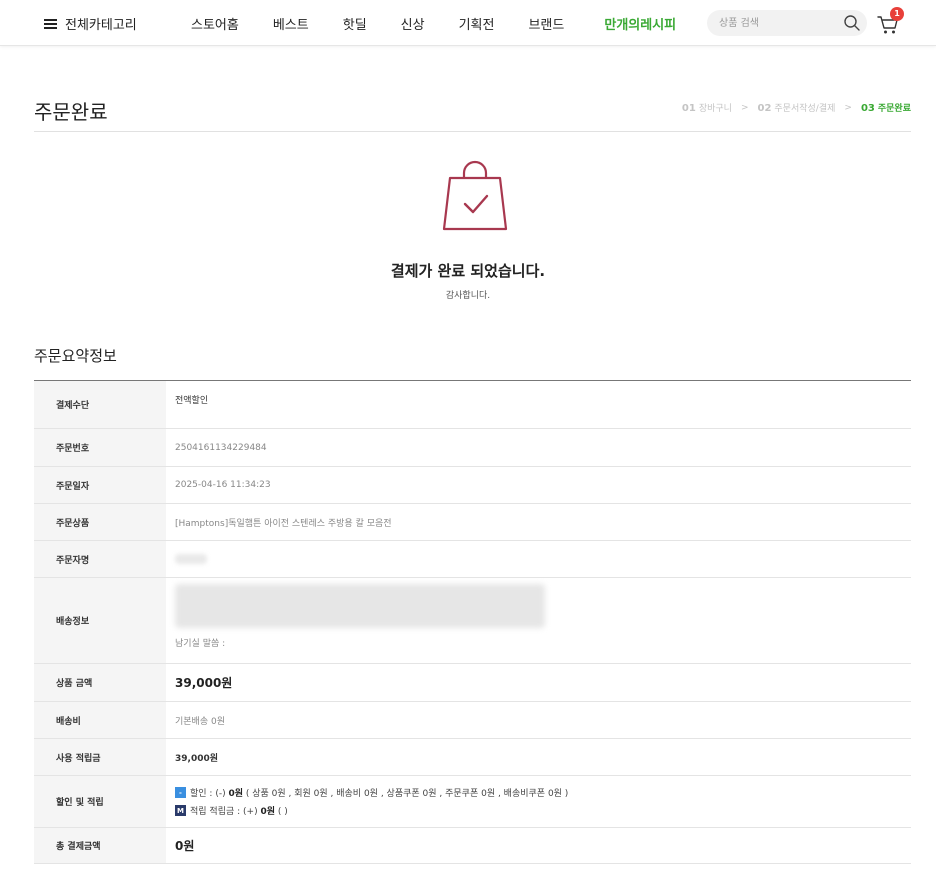 The image size is (936, 870). What do you see at coordinates (100, 845) in the screenshot?
I see `total-payment-label: 총 결제금액` at bounding box center [100, 845].